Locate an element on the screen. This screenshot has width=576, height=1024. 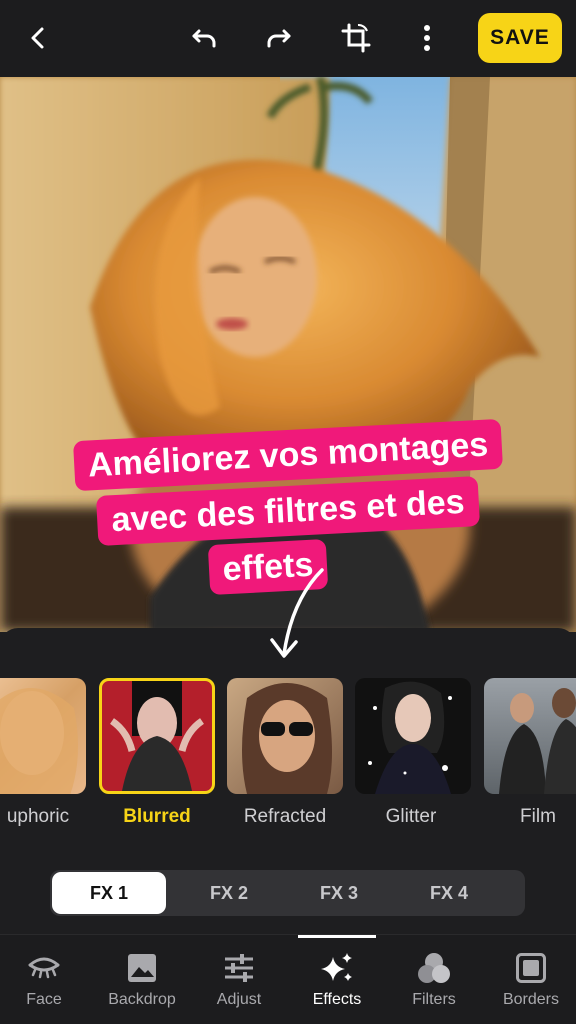
nav-item-adjust: Adjust is located at coordinates (239, 979).